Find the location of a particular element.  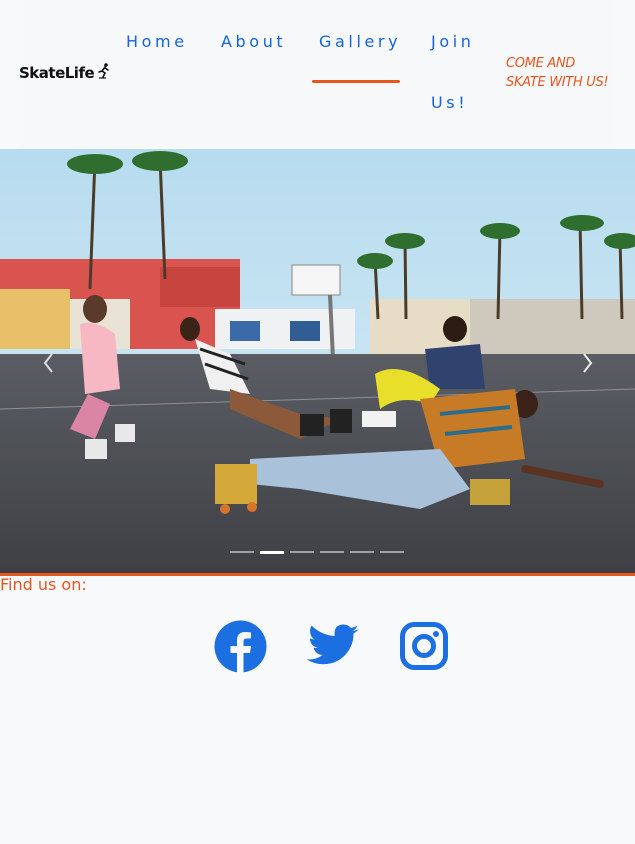

nav-about: About is located at coordinates (253, 41).